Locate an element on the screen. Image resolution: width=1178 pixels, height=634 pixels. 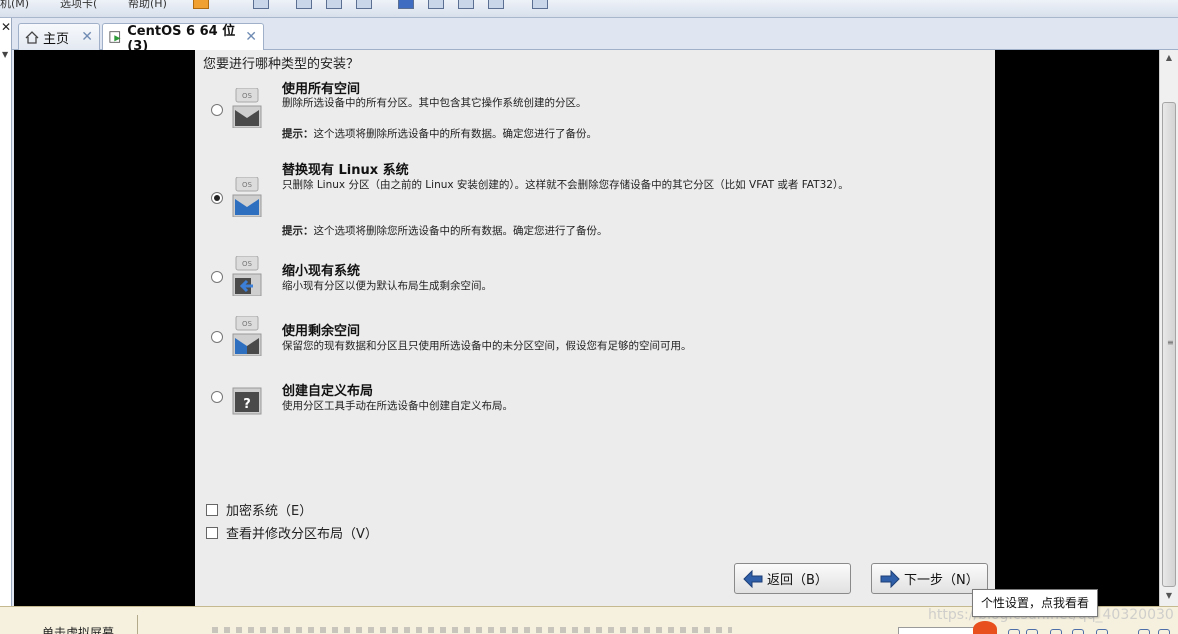
status-message-faded is located at coordinates (472, 630).